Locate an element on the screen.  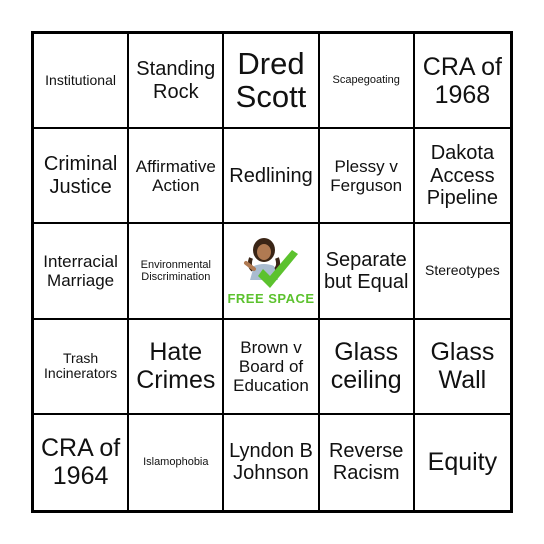
cell-text: Scapegoating is located at coordinates (366, 80).